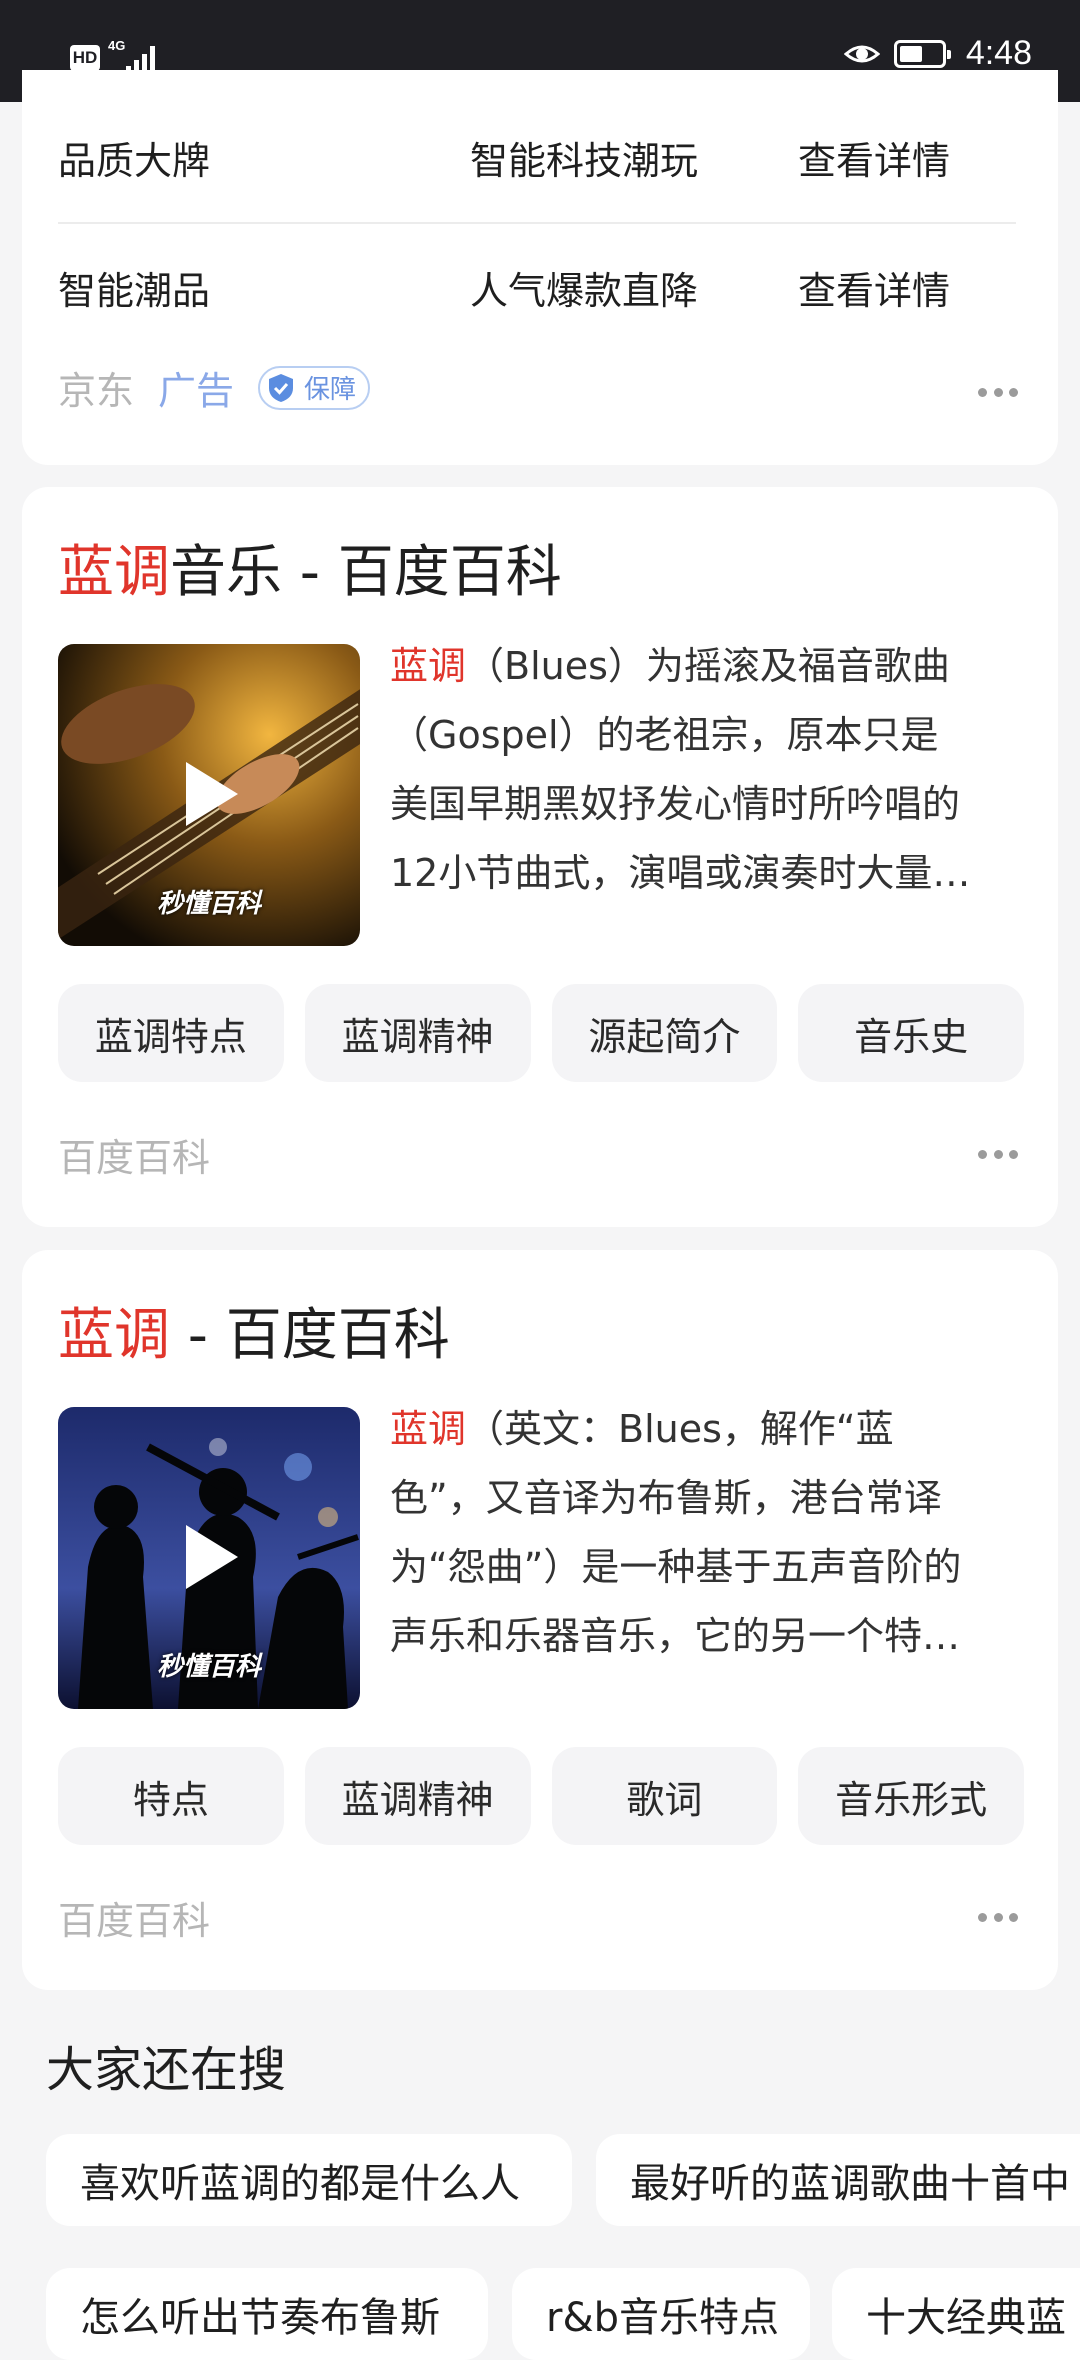 This screenshot has width=1080, height=2360. I want to click on chip: 音乐形式, so click(911, 1796).